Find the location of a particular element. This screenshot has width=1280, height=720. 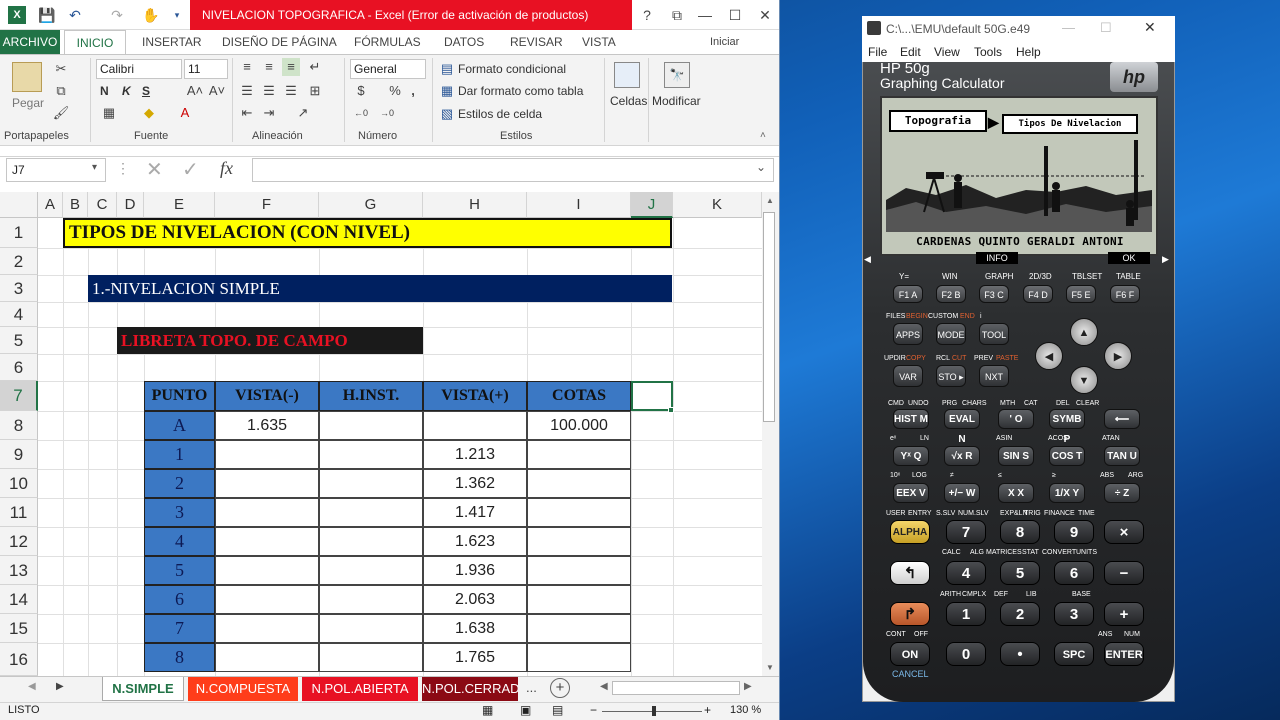

zoom-in-icon: + is located at coordinates (707, 710).